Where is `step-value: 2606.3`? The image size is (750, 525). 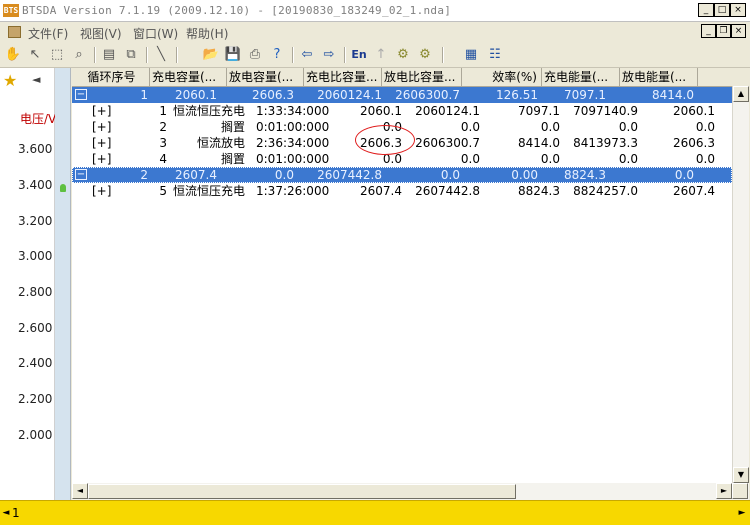
step-value: 2606.3 is located at coordinates (694, 143).